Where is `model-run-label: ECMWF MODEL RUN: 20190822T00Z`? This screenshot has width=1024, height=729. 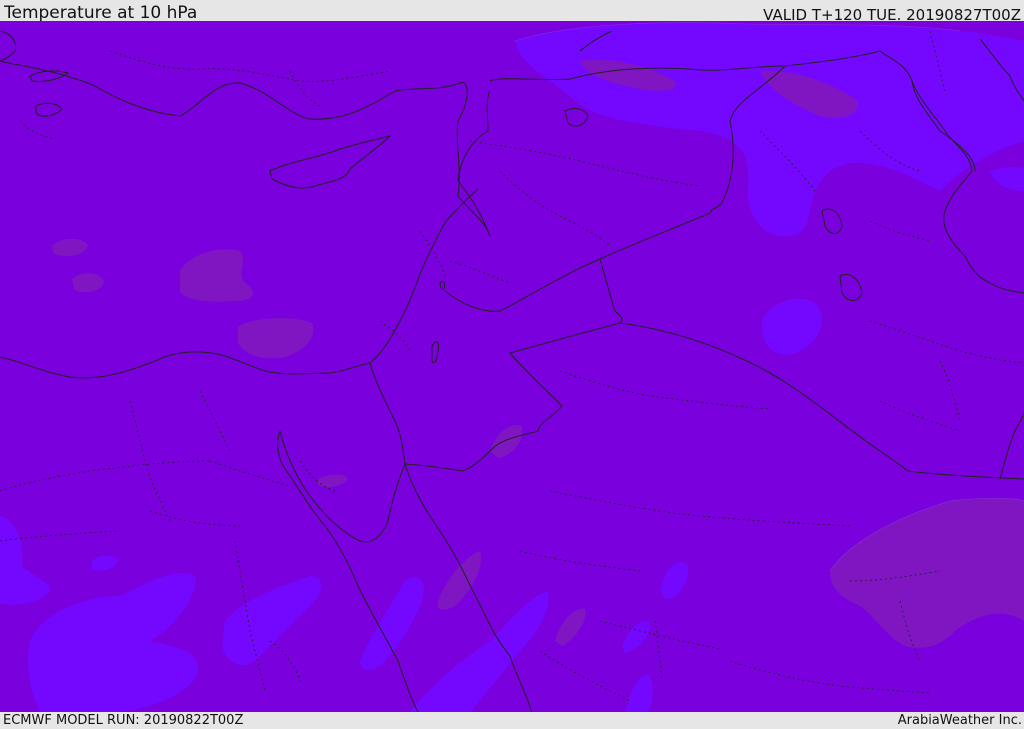
model-run-label: ECMWF MODEL RUN: 20190822T00Z is located at coordinates (123, 720).